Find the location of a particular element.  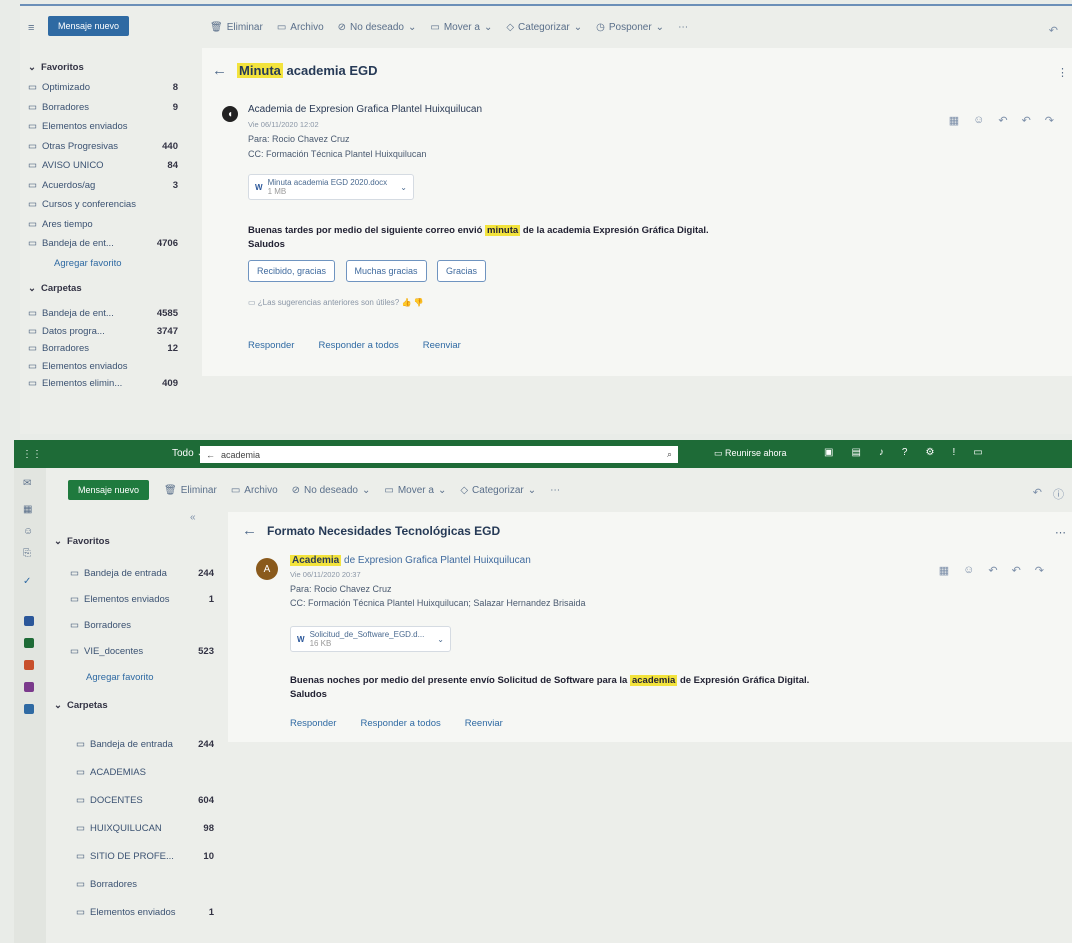

folder-item: ▭ Ares tiempo is located at coordinates (103, 225).